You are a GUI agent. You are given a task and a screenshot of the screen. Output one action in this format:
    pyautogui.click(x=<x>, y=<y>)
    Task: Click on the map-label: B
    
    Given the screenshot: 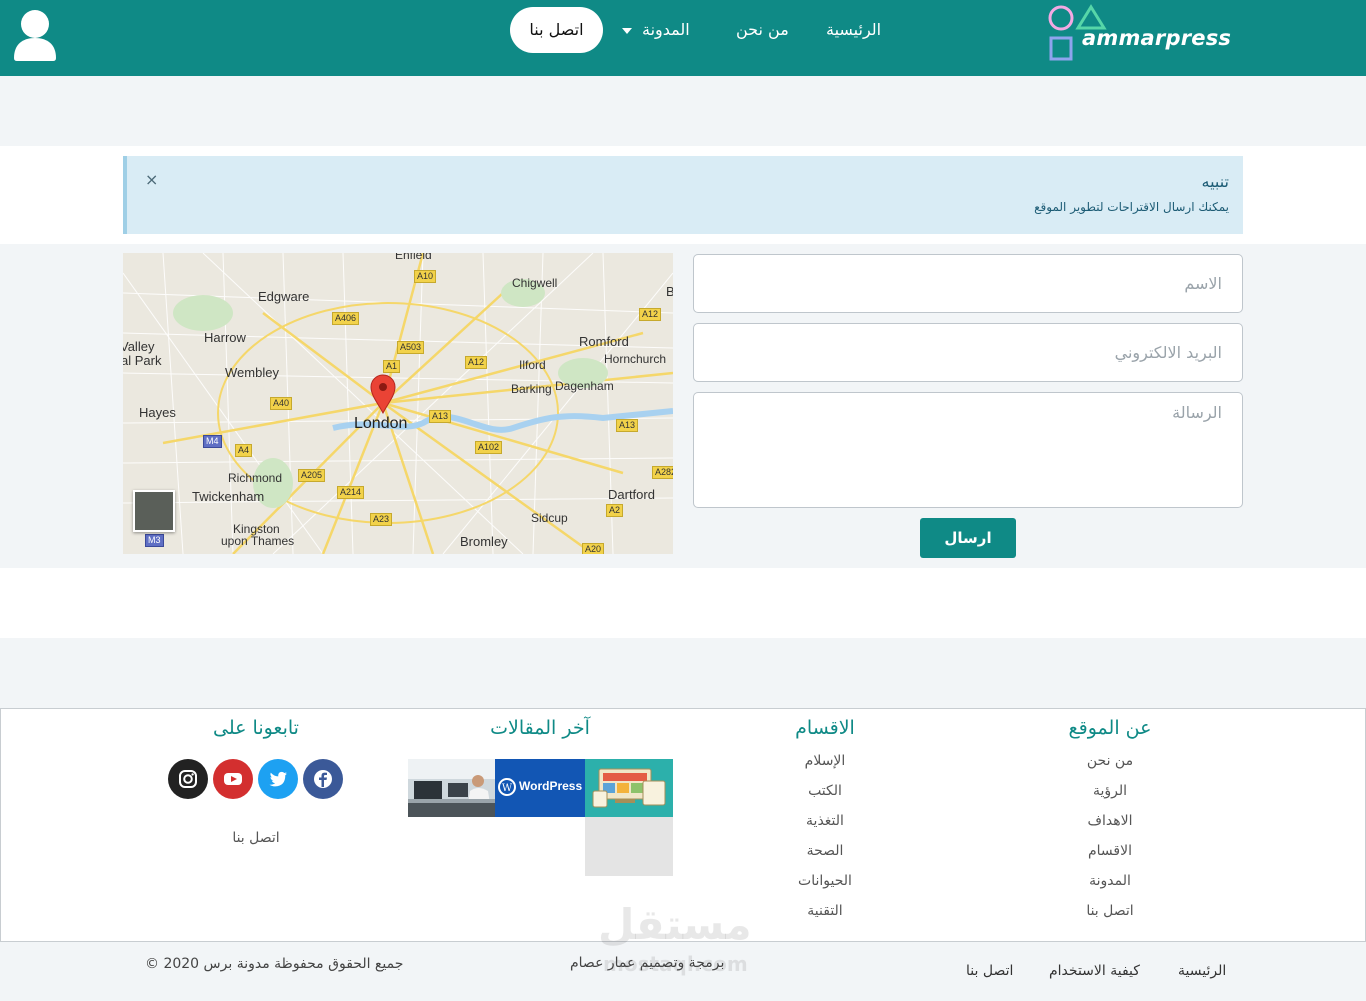 What is the action you would take?
    pyautogui.click(x=669, y=291)
    